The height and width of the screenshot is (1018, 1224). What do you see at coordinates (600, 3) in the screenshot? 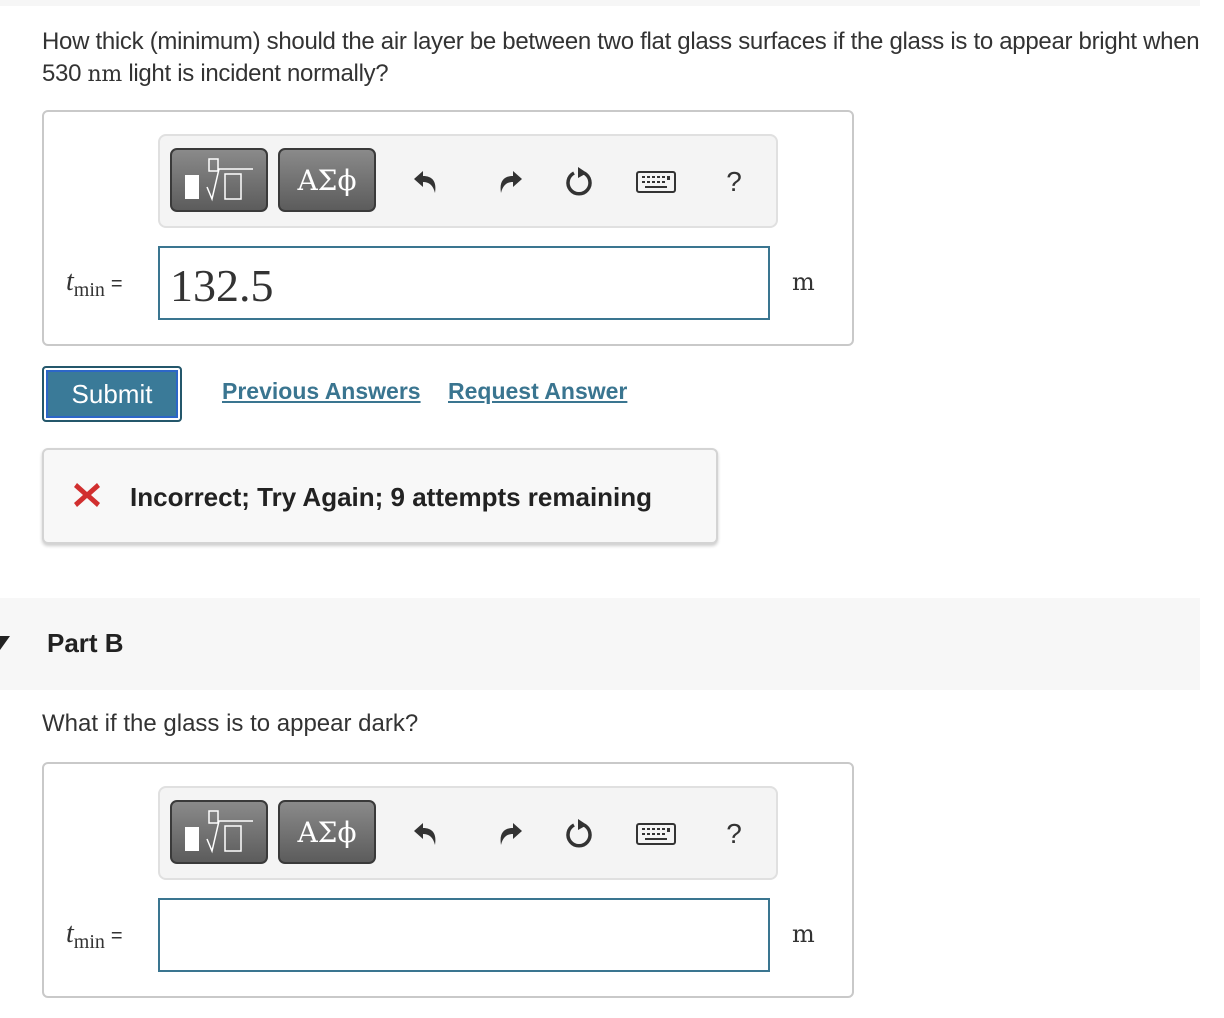
I see `top-divider` at bounding box center [600, 3].